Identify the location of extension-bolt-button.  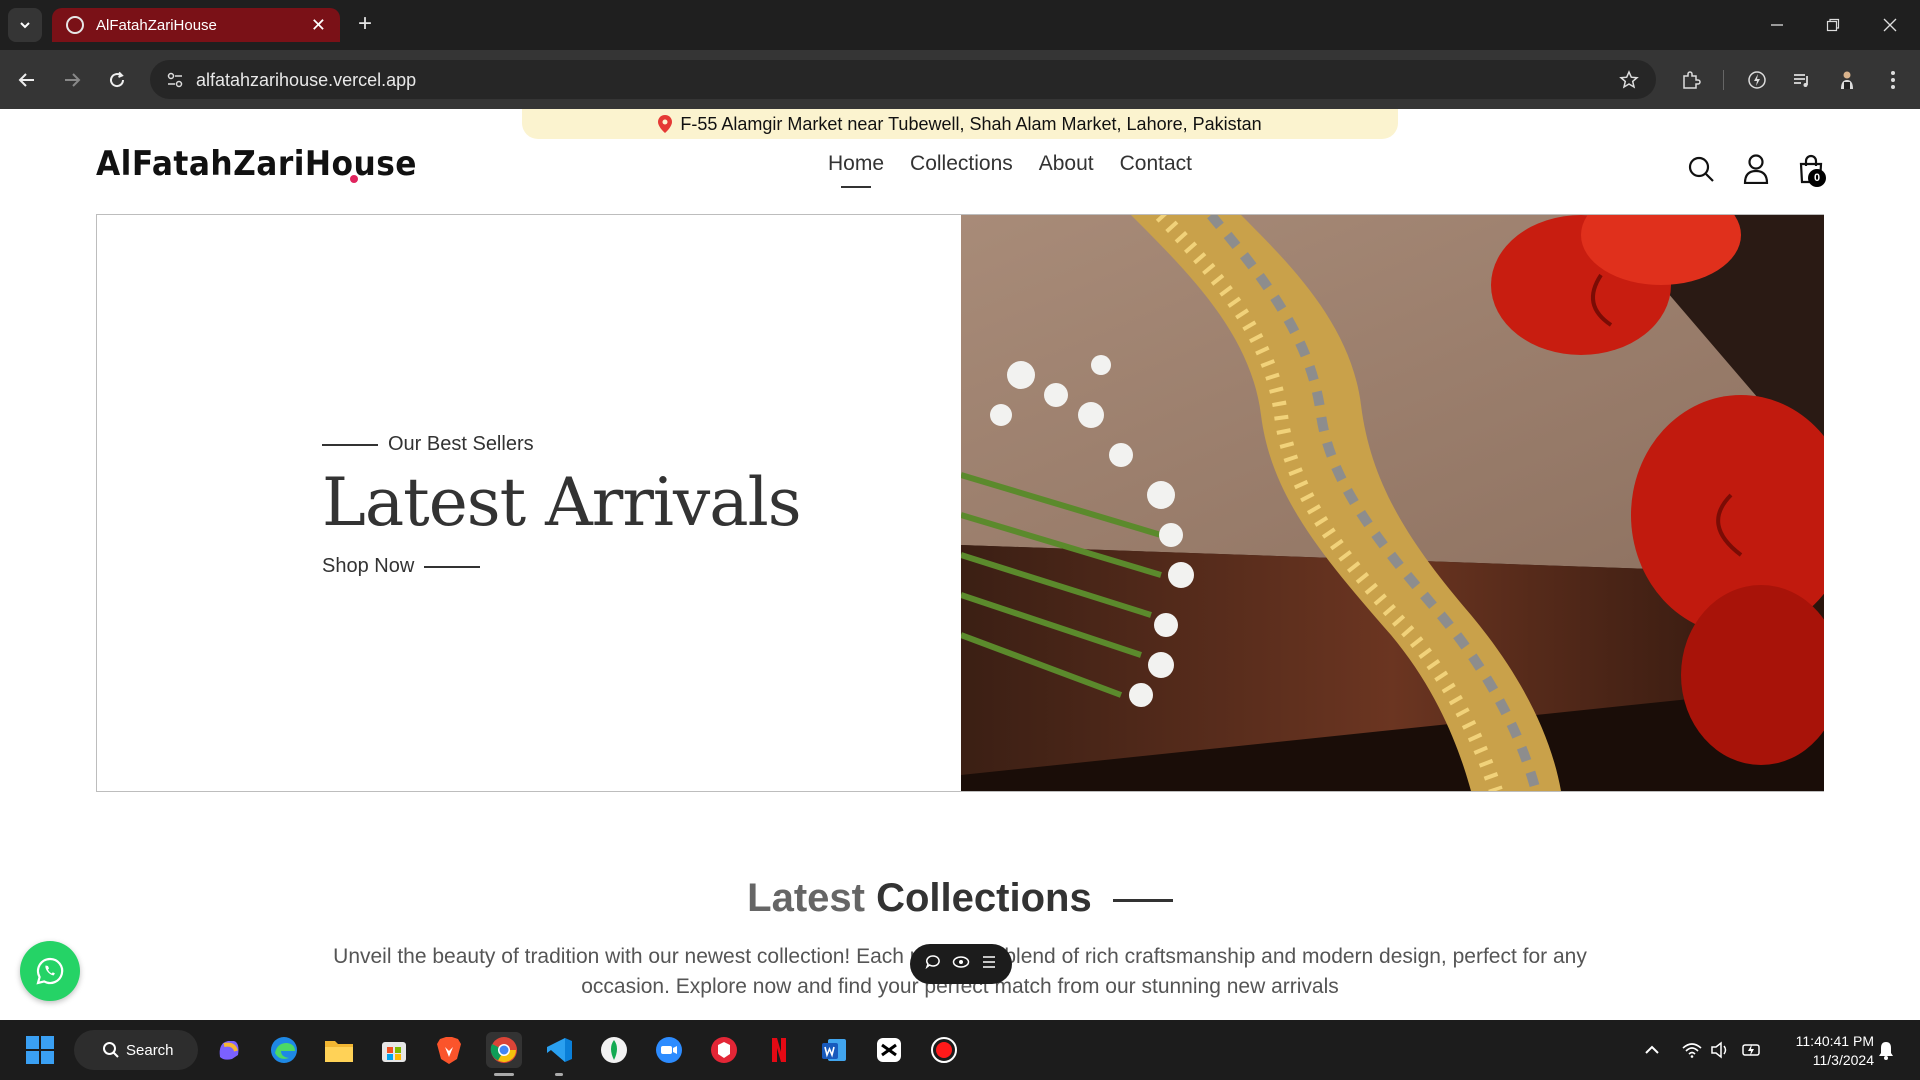
(1757, 80).